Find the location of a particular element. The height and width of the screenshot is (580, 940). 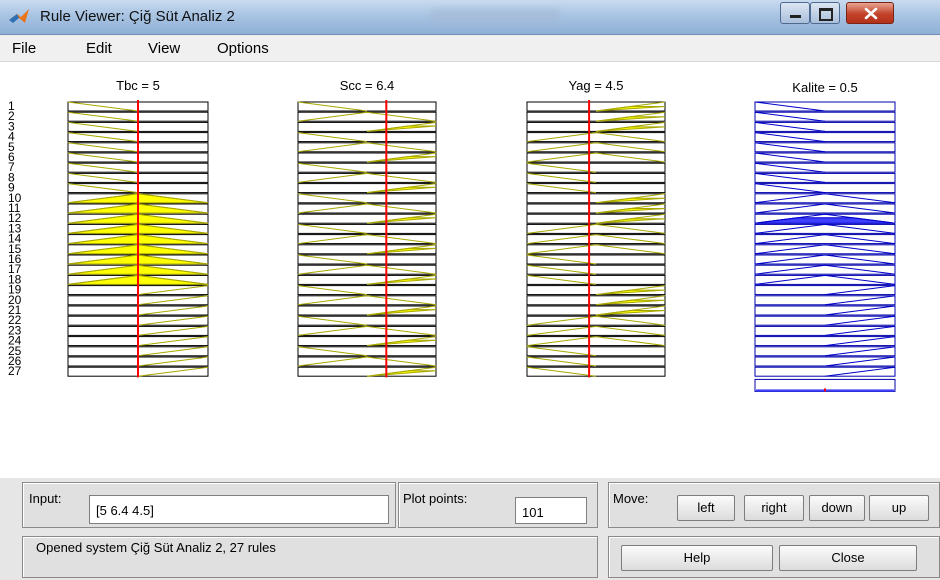

rule-18-kalite-box is located at coordinates (825, 279).